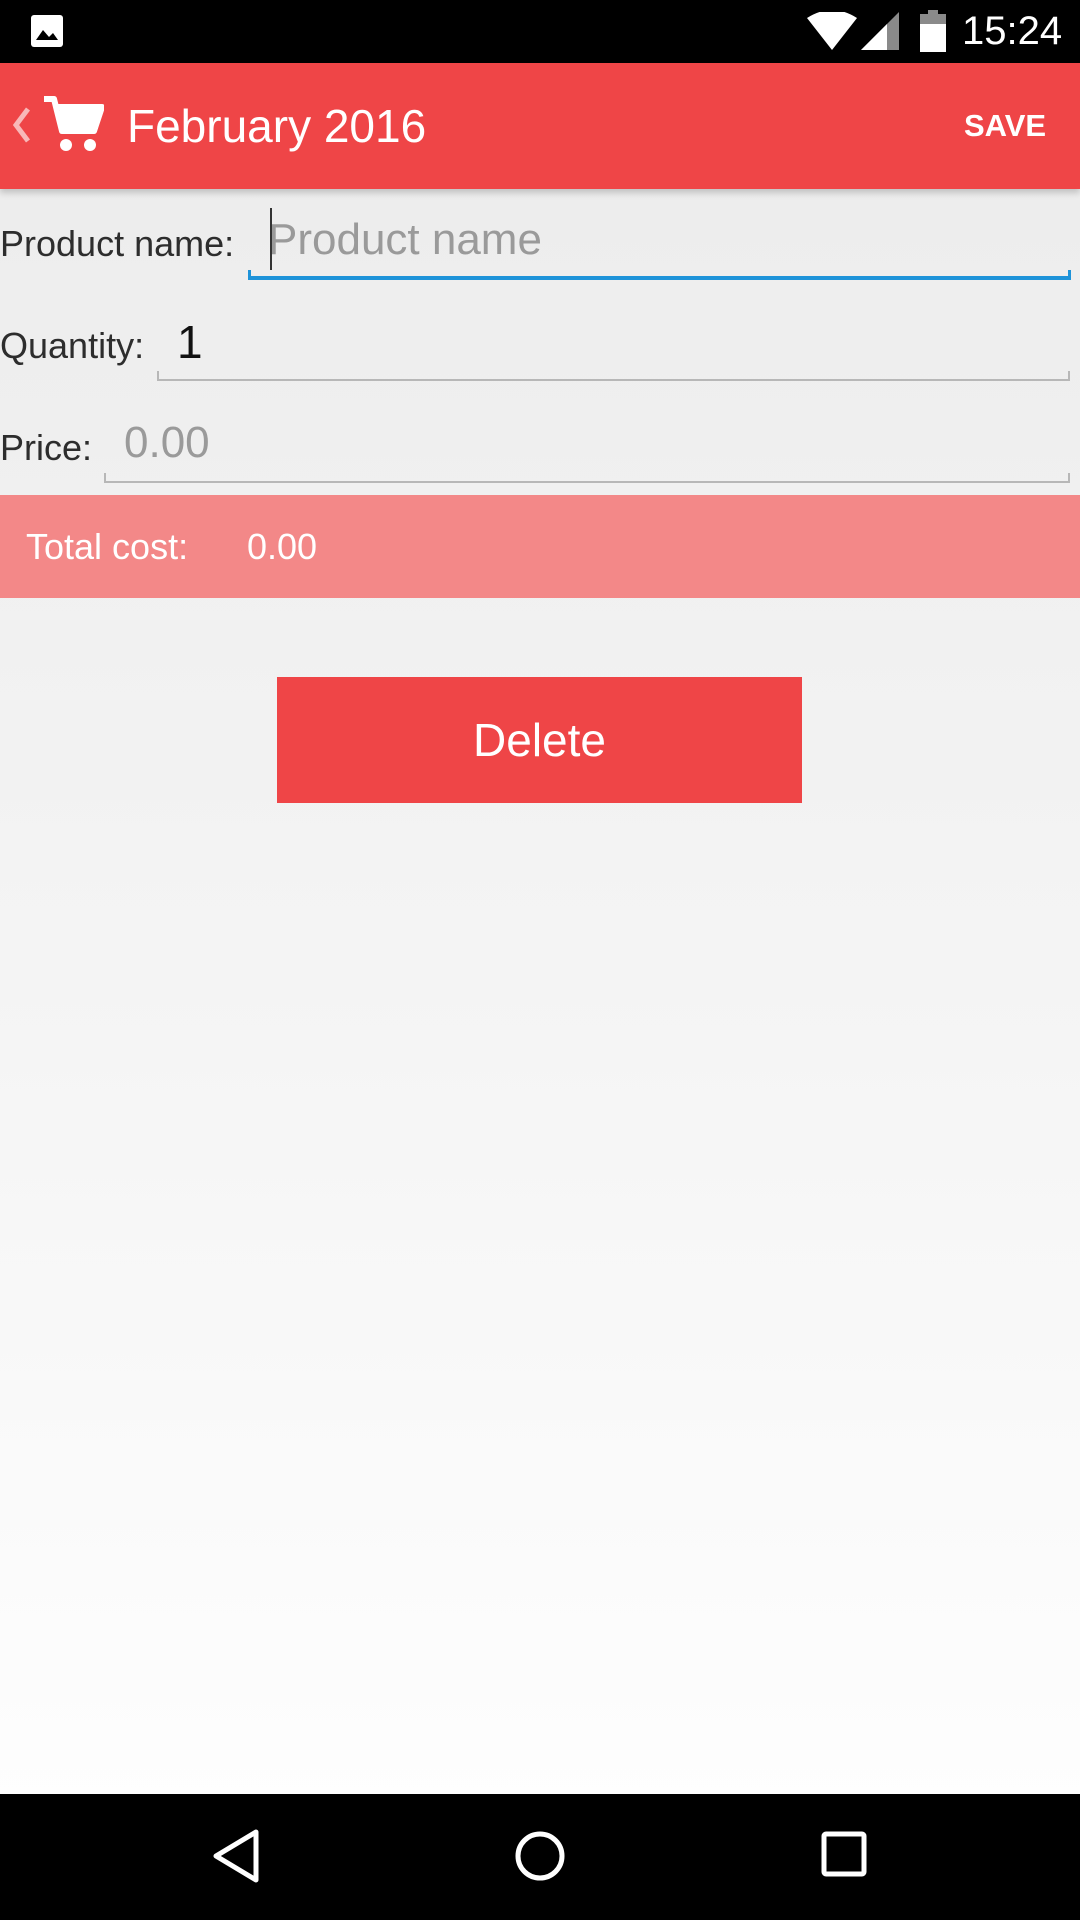  I want to click on text-cursor, so click(271, 239).